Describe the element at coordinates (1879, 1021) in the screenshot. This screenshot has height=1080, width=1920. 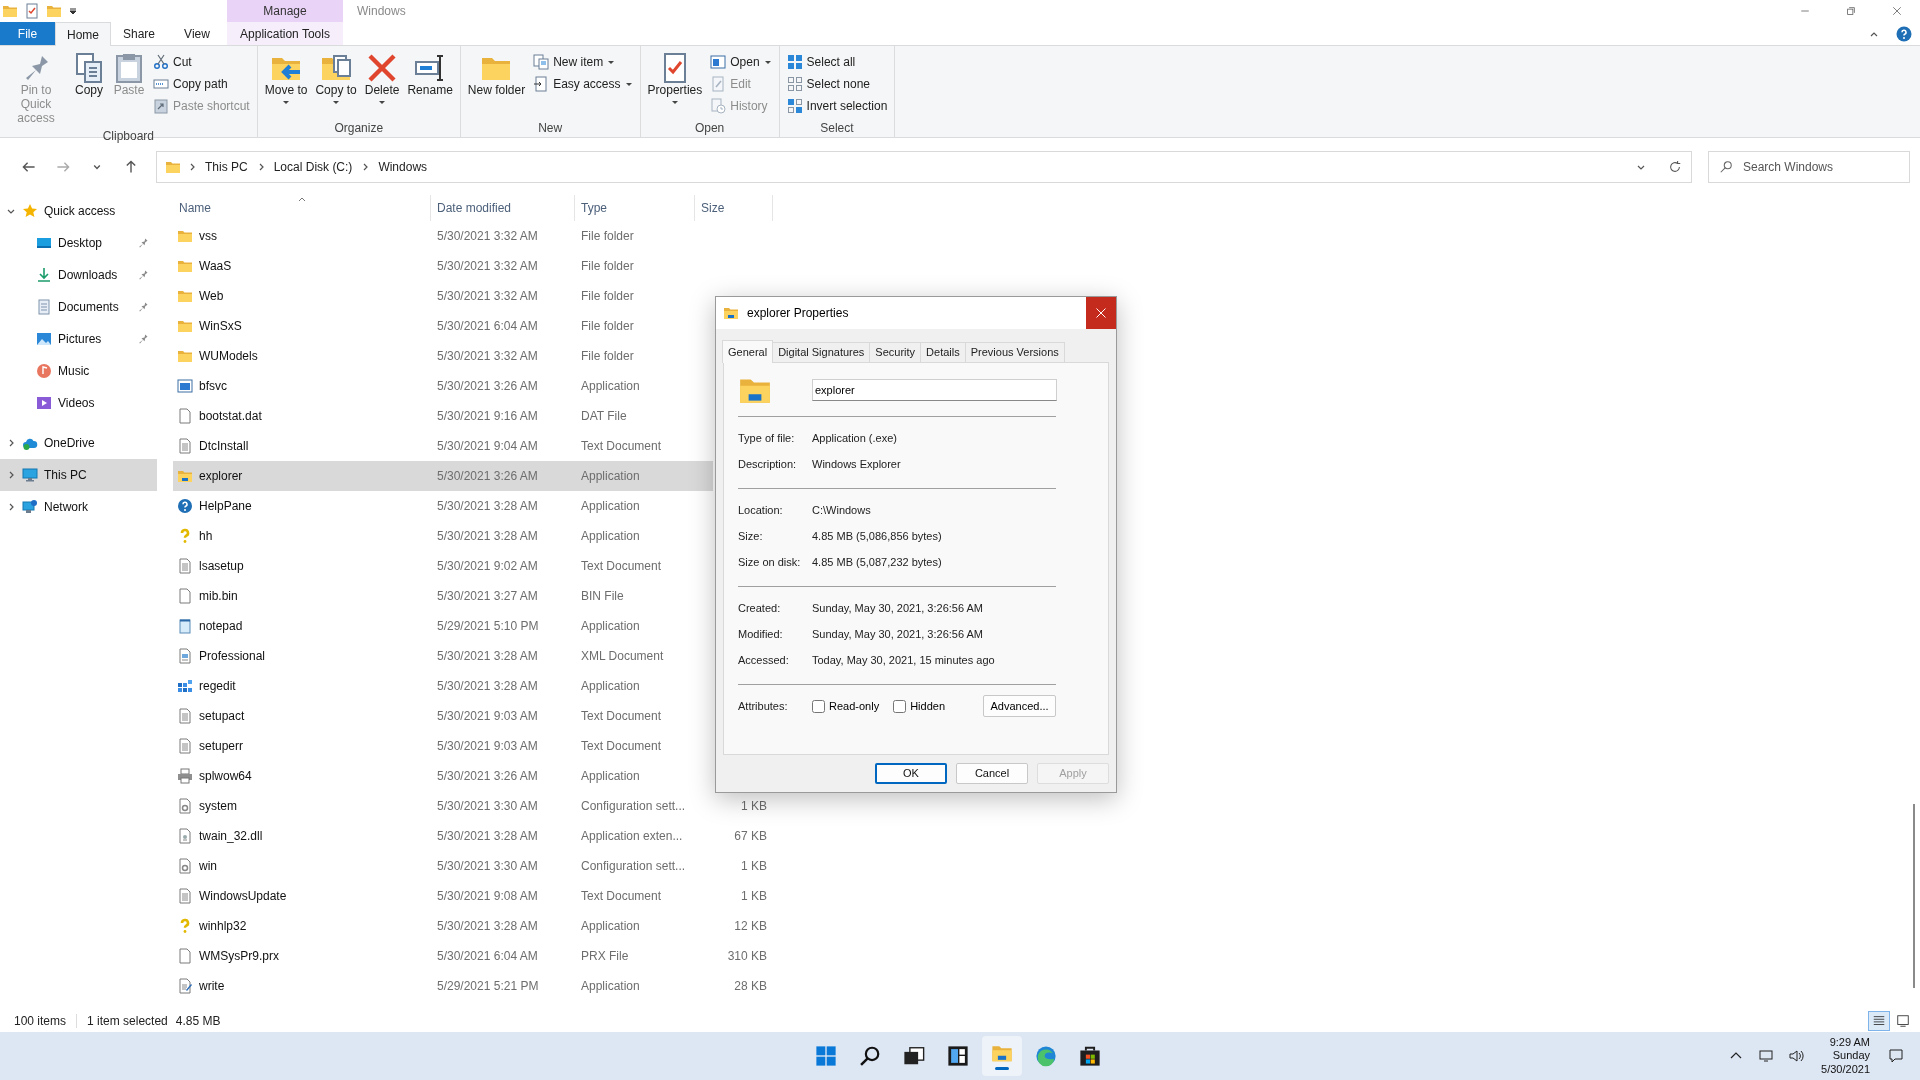
I see `view-button` at that location.